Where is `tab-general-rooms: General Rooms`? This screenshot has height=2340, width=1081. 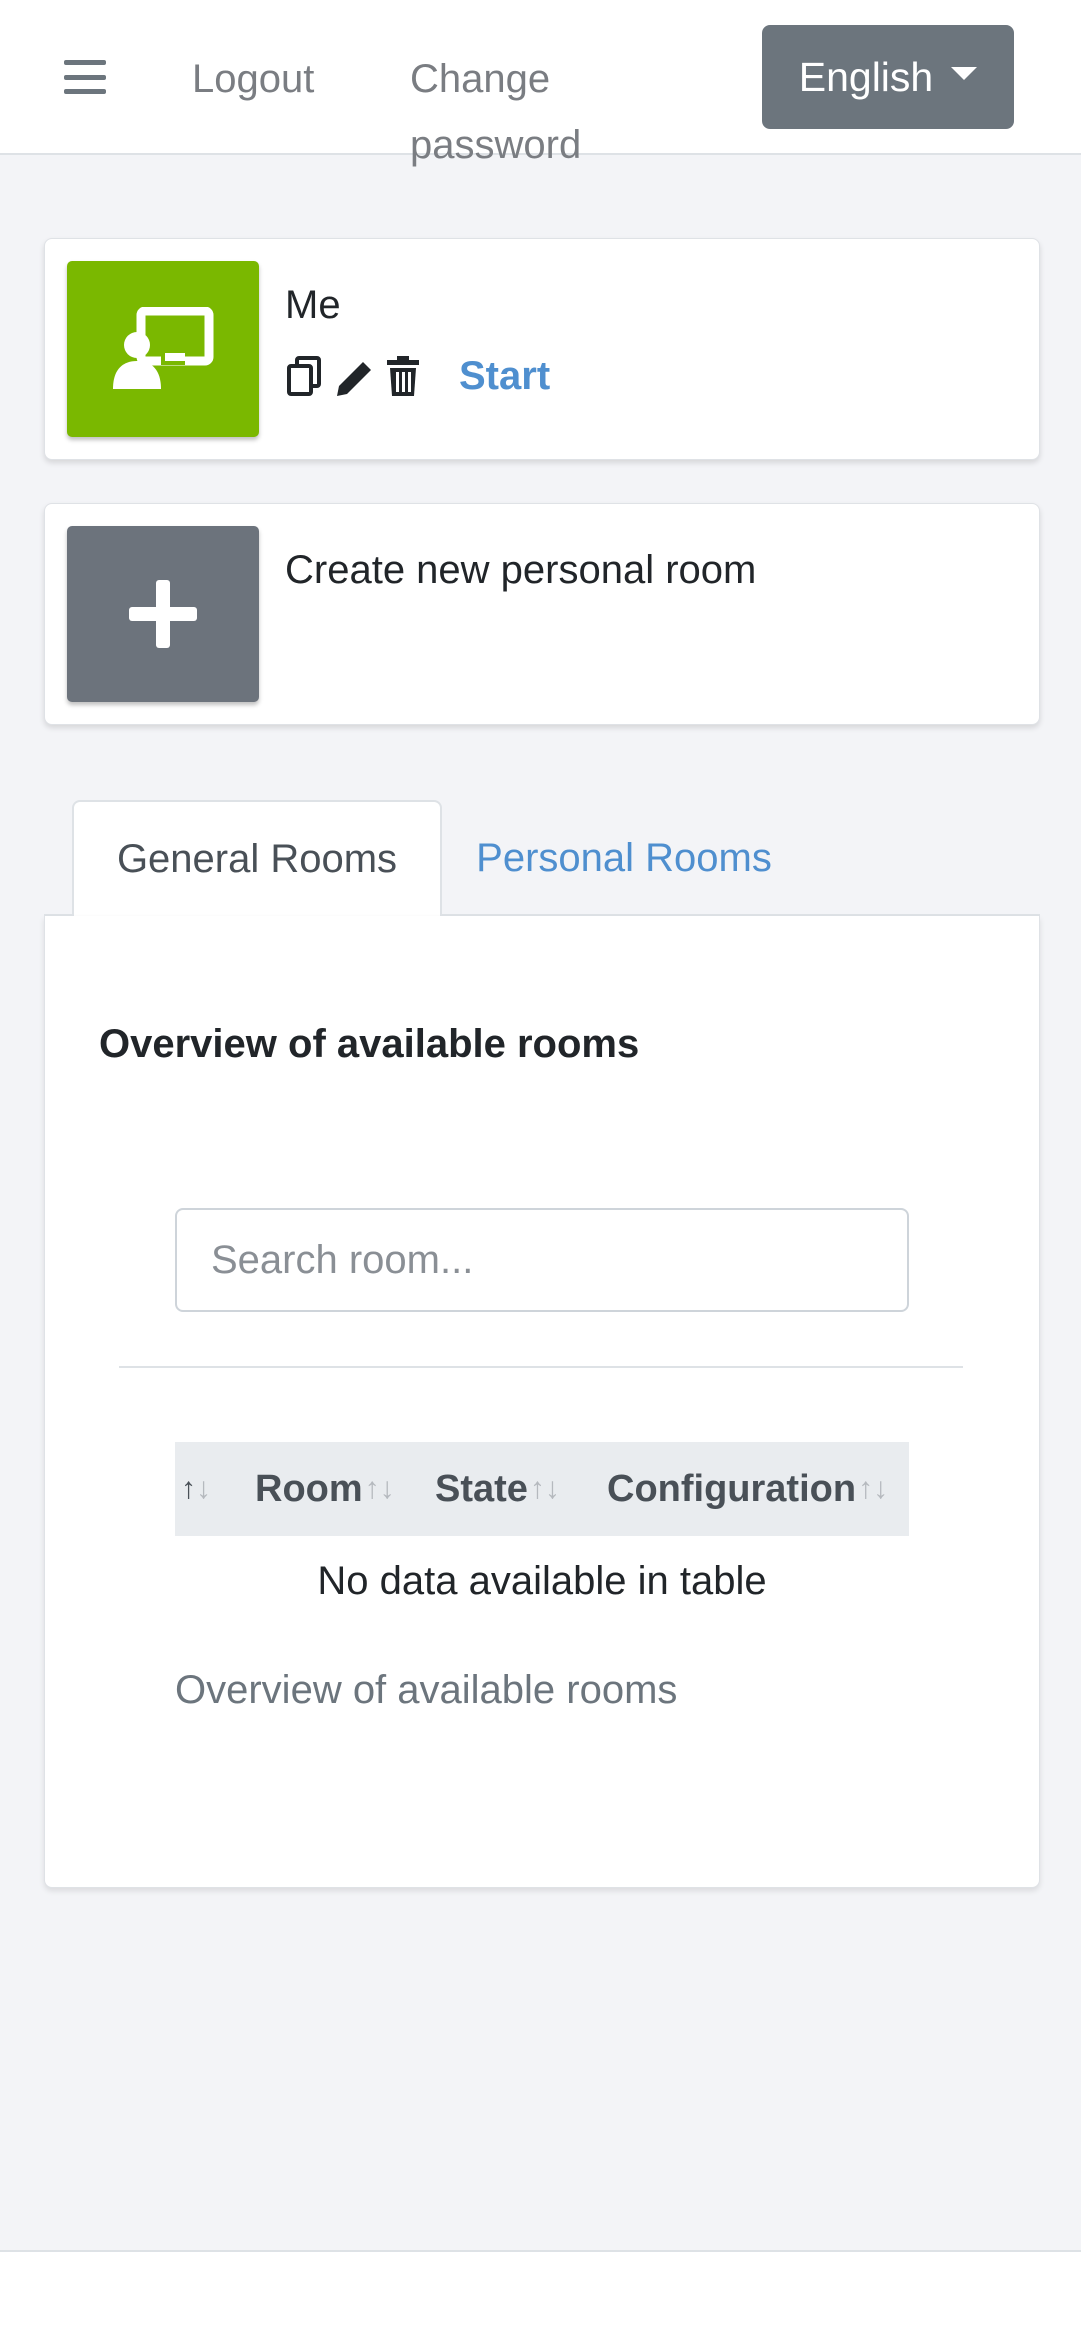
tab-general-rooms: General Rooms is located at coordinates (257, 859).